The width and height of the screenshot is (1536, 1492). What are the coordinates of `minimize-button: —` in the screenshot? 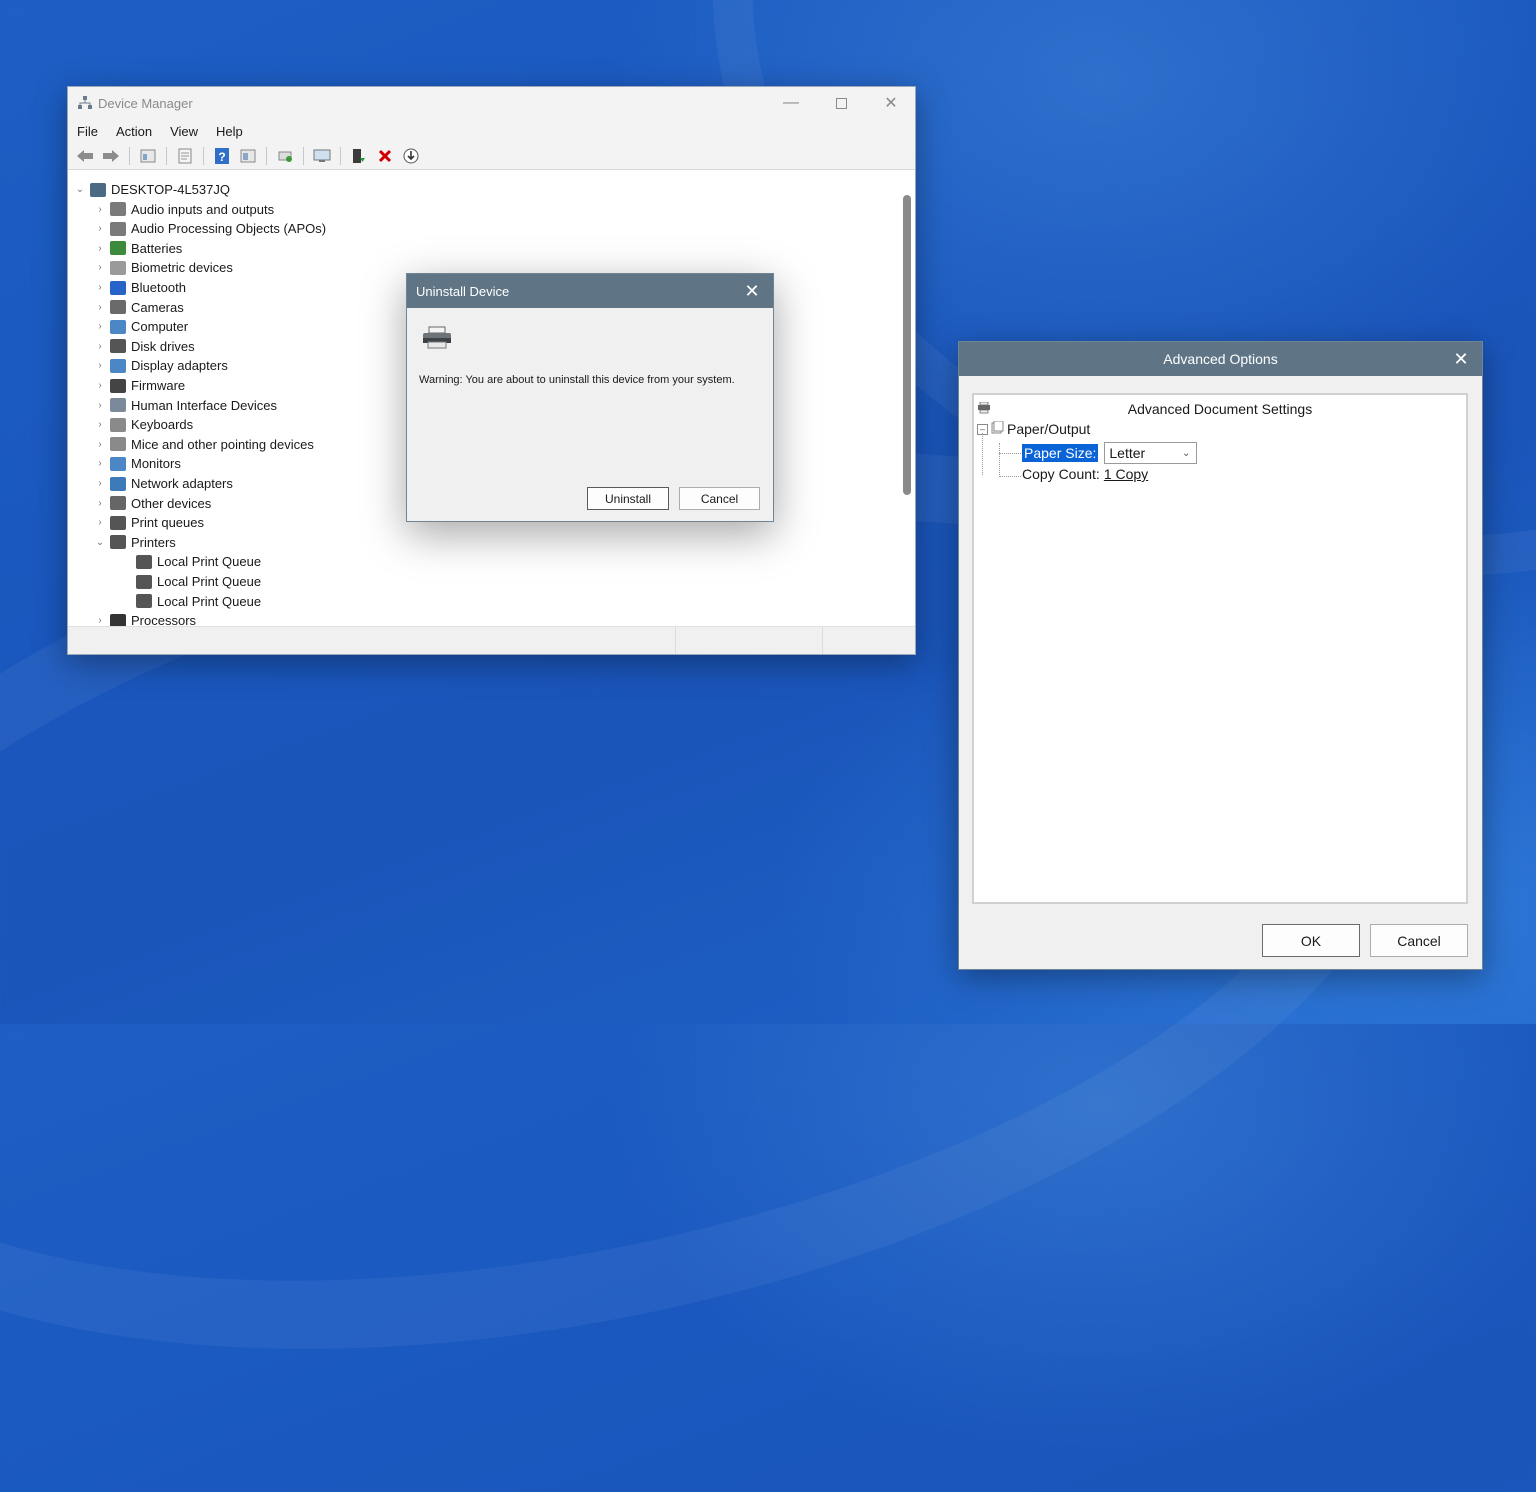 It's located at (791, 103).